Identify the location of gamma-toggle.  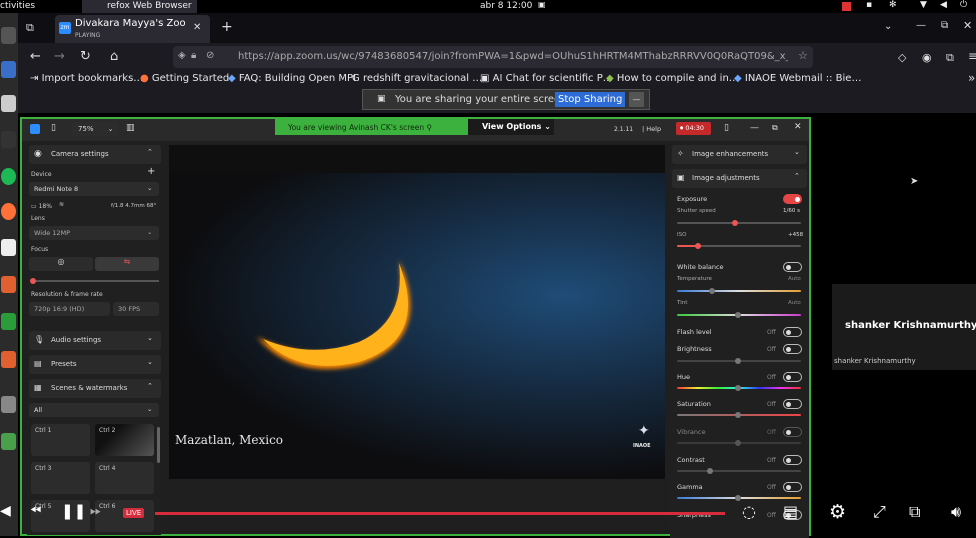
(792, 487).